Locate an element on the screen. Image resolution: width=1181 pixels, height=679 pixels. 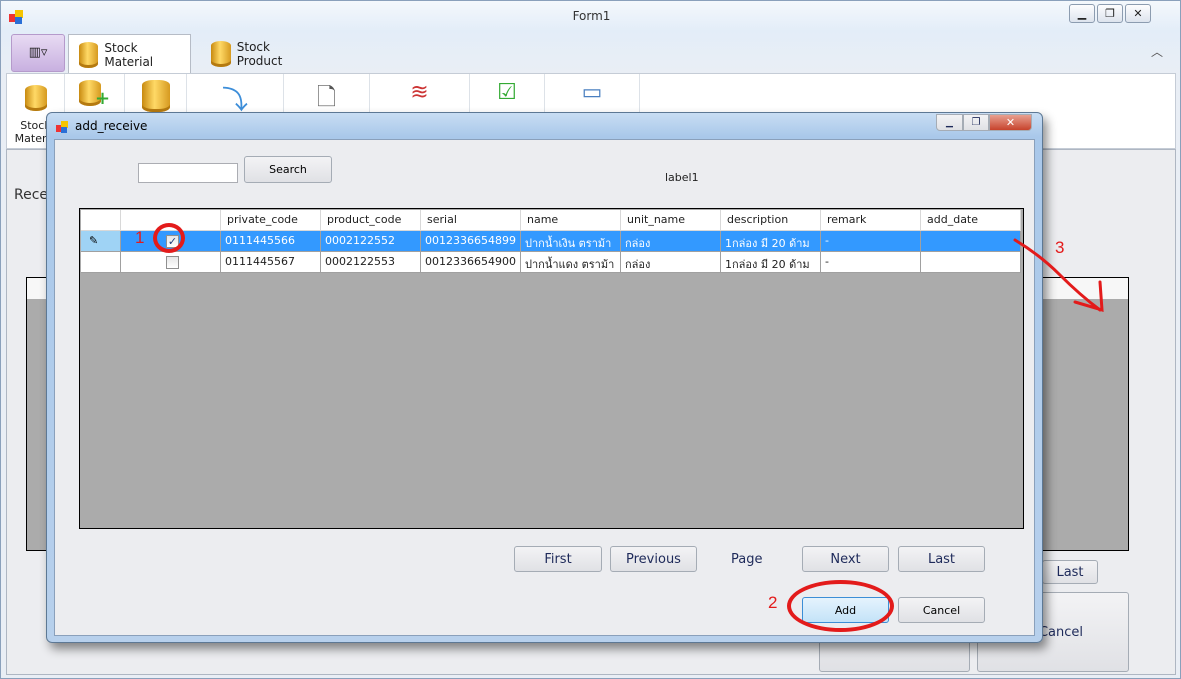
annotation-circle-add is located at coordinates (840, 606).